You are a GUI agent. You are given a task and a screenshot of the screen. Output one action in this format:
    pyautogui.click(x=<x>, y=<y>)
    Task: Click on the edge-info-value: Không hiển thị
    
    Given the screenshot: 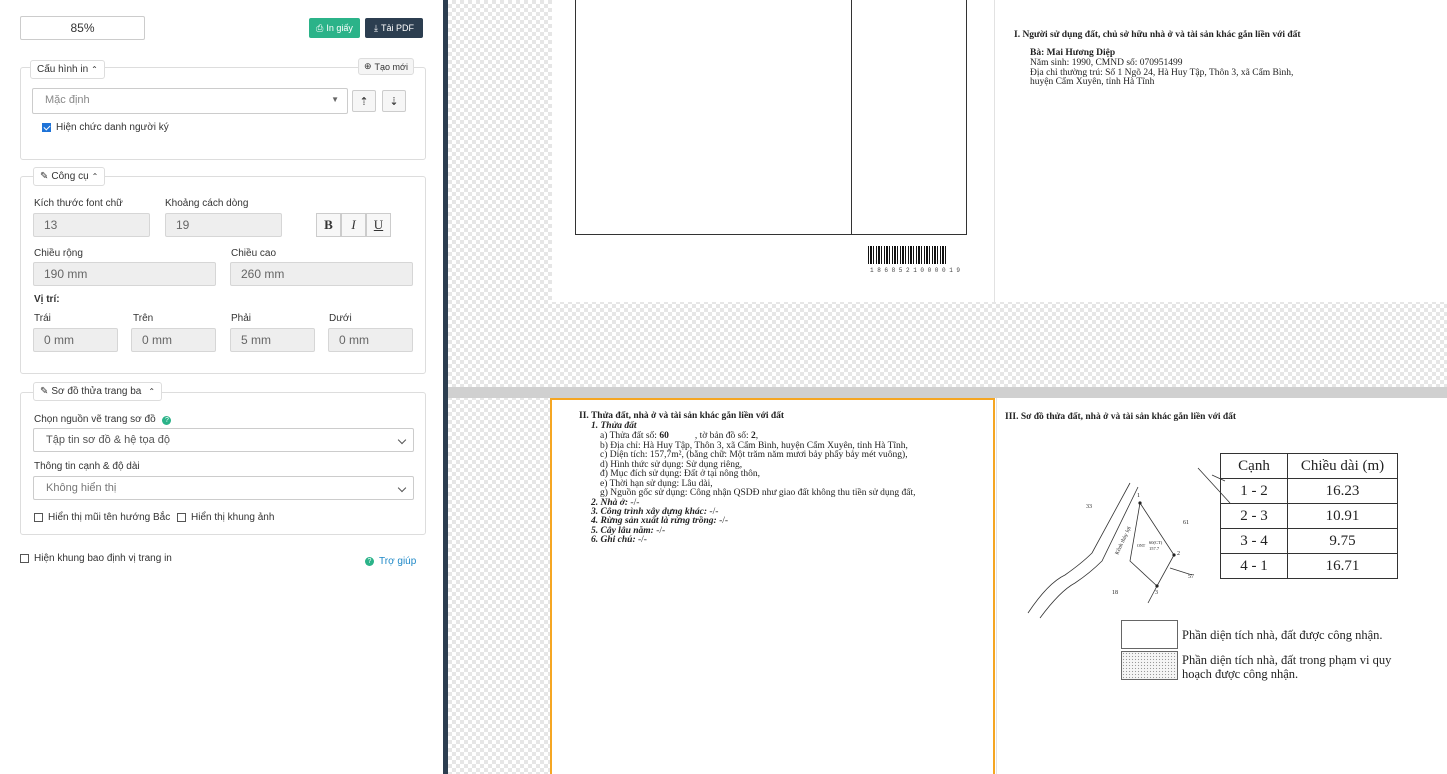 What is the action you would take?
    pyautogui.click(x=81, y=488)
    